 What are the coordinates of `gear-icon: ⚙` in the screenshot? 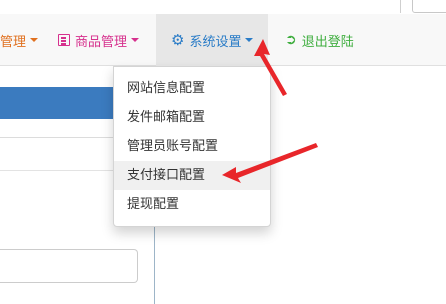 It's located at (178, 39).